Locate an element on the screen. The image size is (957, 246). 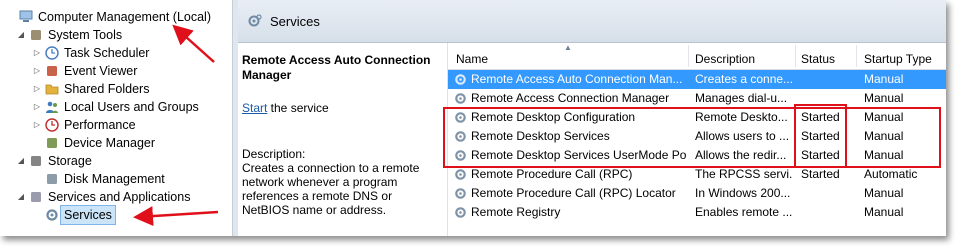
arrow-to-services is located at coordinates (176, 216).